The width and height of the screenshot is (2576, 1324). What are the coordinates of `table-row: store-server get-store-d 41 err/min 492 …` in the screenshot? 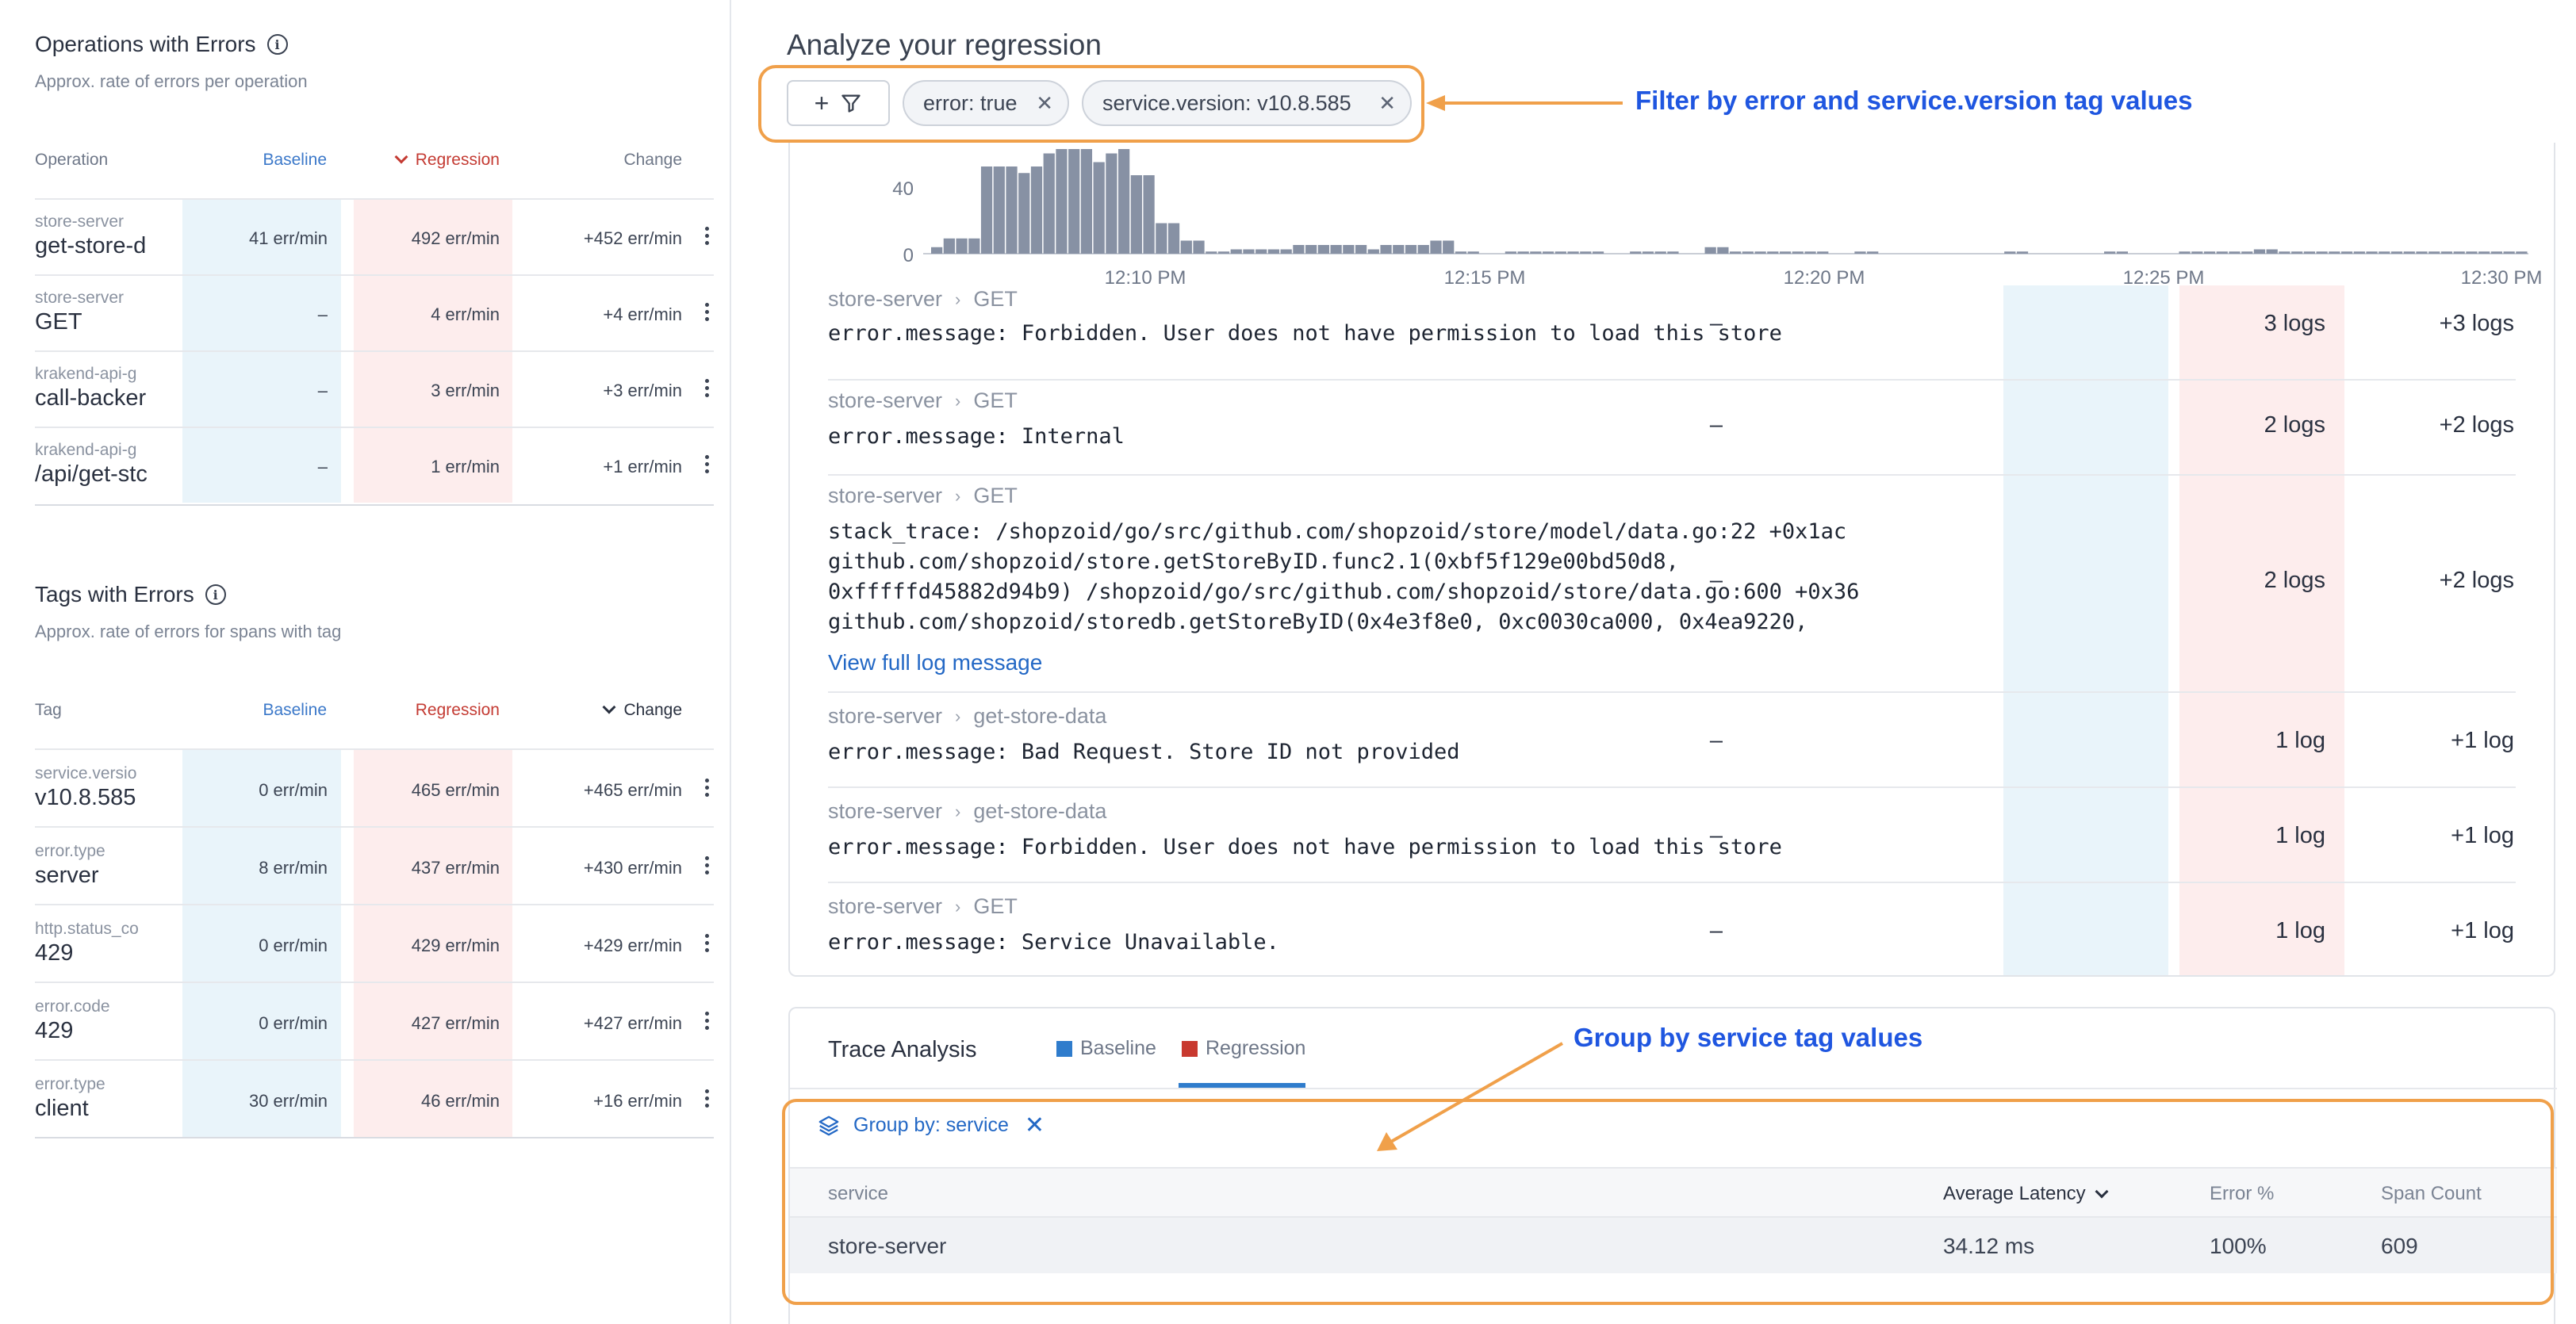 It's located at (374, 236).